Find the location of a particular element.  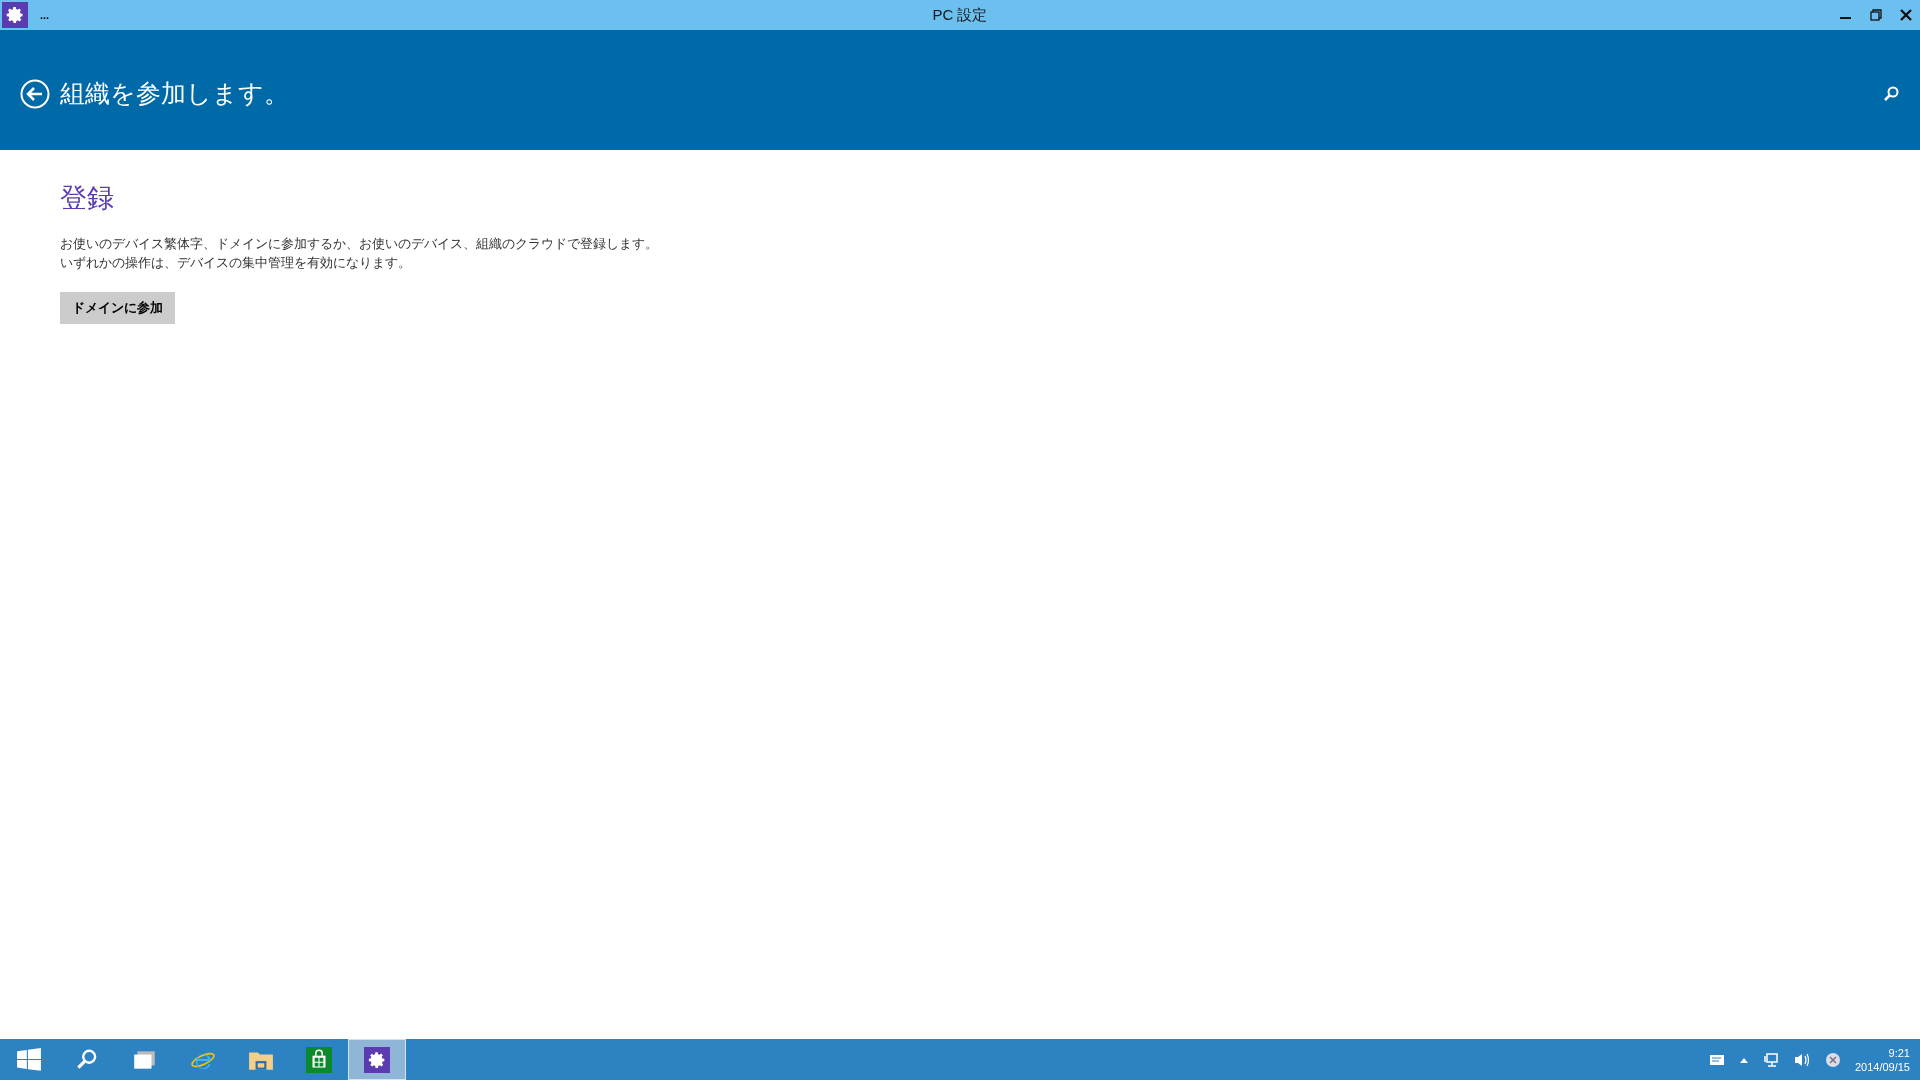

clock: 9:21 2014/09/15 is located at coordinates (1882, 1059).